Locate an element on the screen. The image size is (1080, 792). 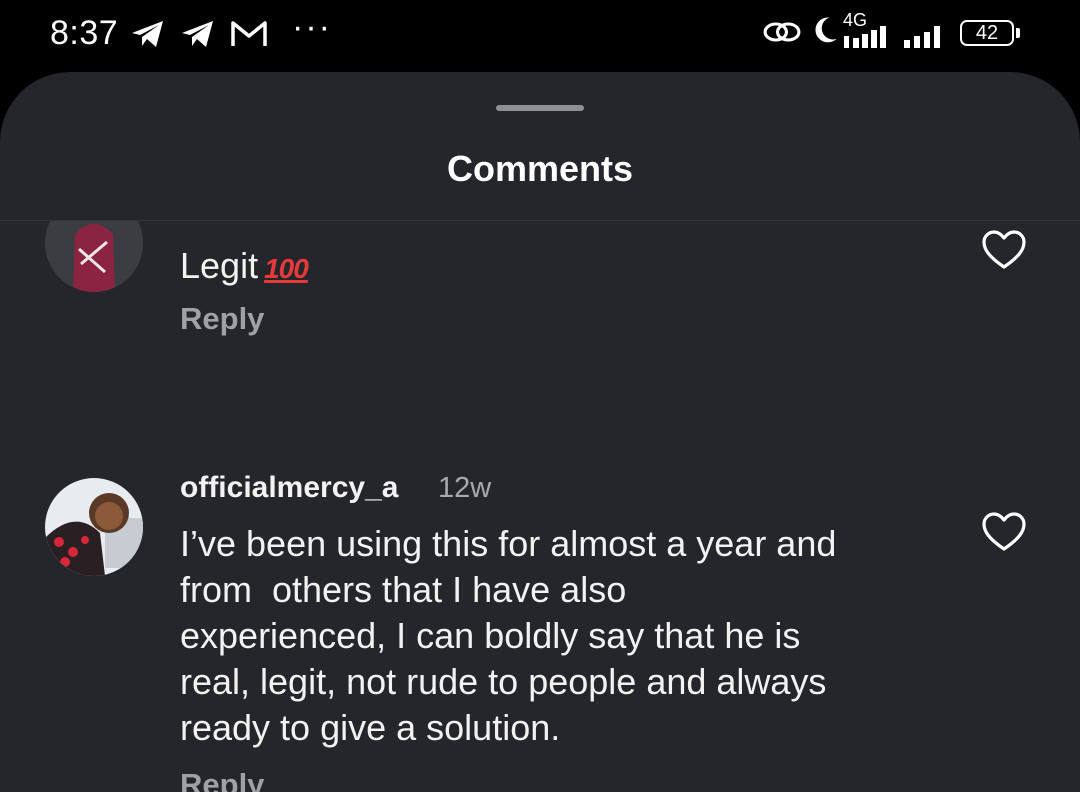
gmail-icon is located at coordinates (249, 33).